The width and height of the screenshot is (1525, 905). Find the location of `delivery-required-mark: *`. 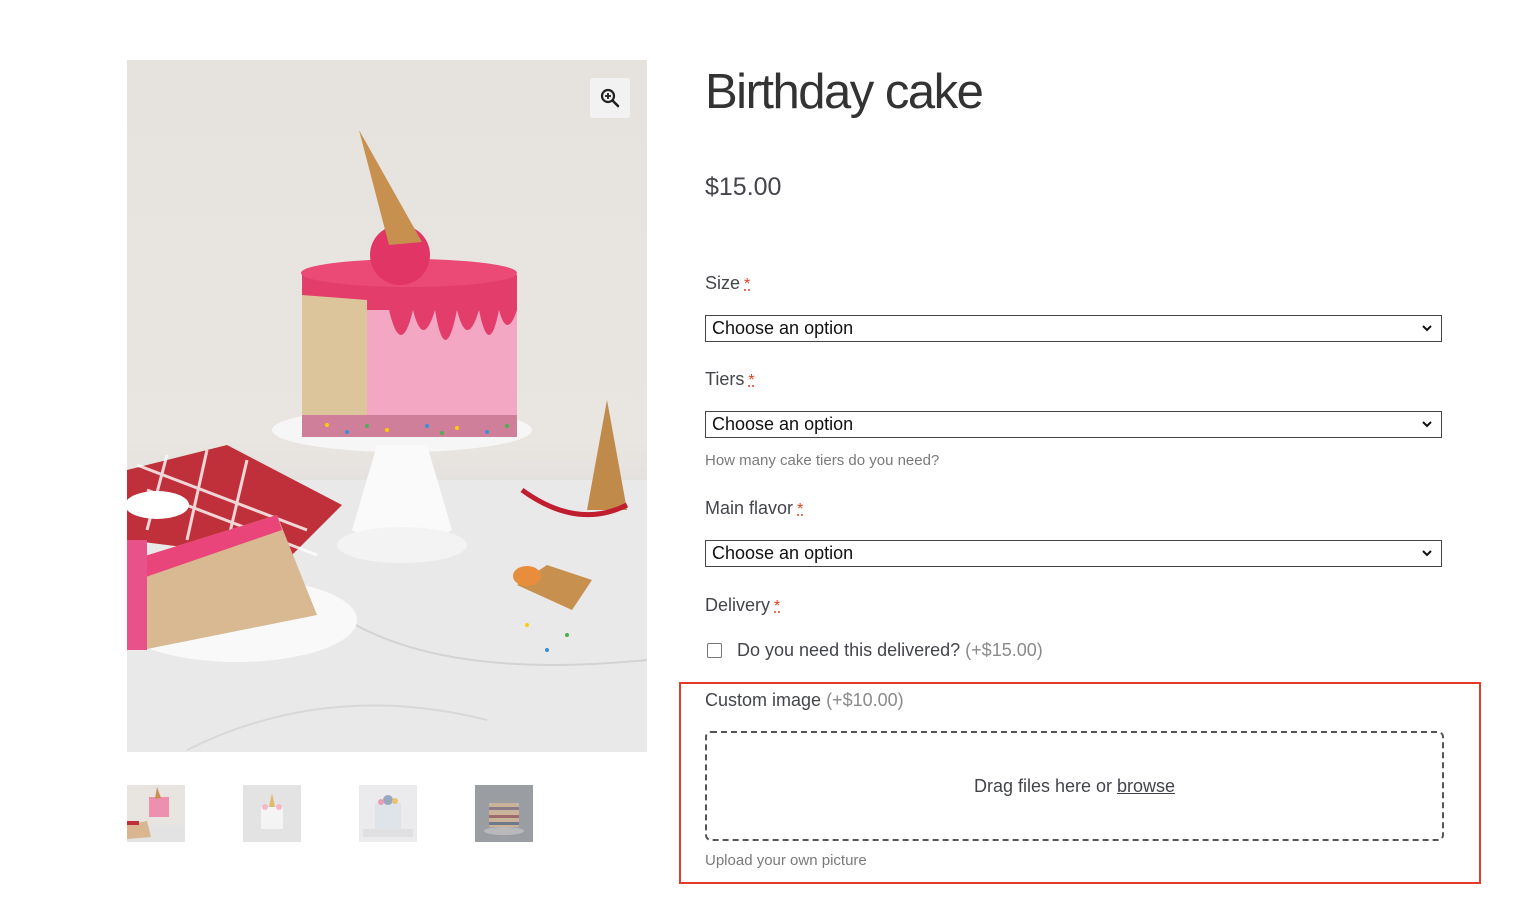

delivery-required-mark: * is located at coordinates (777, 606).